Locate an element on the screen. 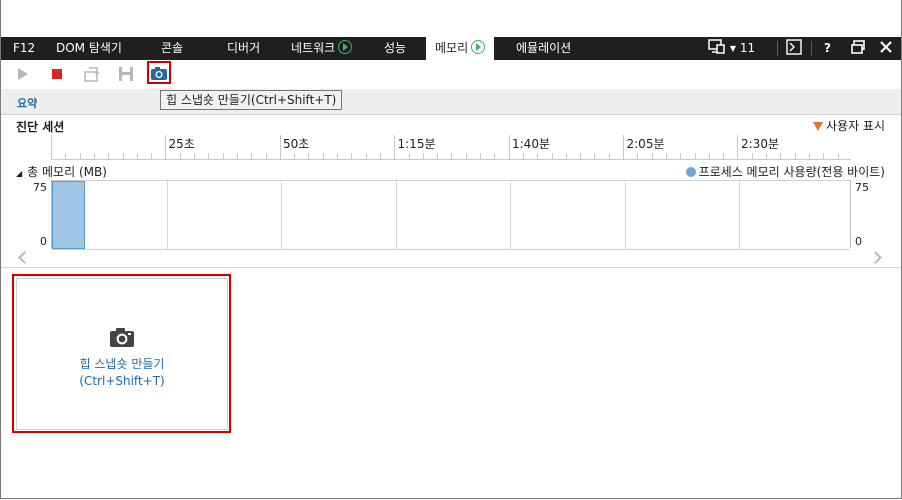 This screenshot has width=902, height=500. ruler-label: 2:05분 is located at coordinates (645, 144).